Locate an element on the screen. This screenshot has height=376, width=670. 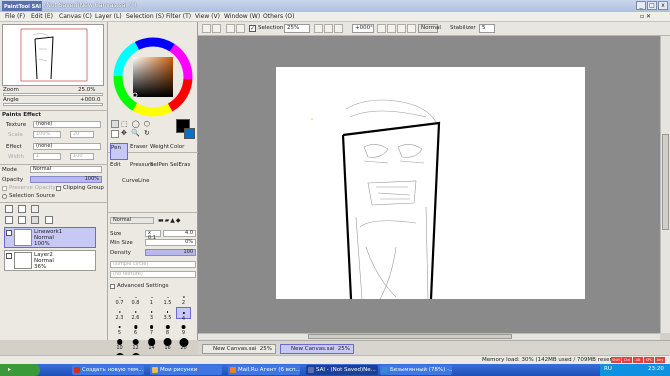
brush-preset-0-8: 0.8 is located at coordinates (135, 299).